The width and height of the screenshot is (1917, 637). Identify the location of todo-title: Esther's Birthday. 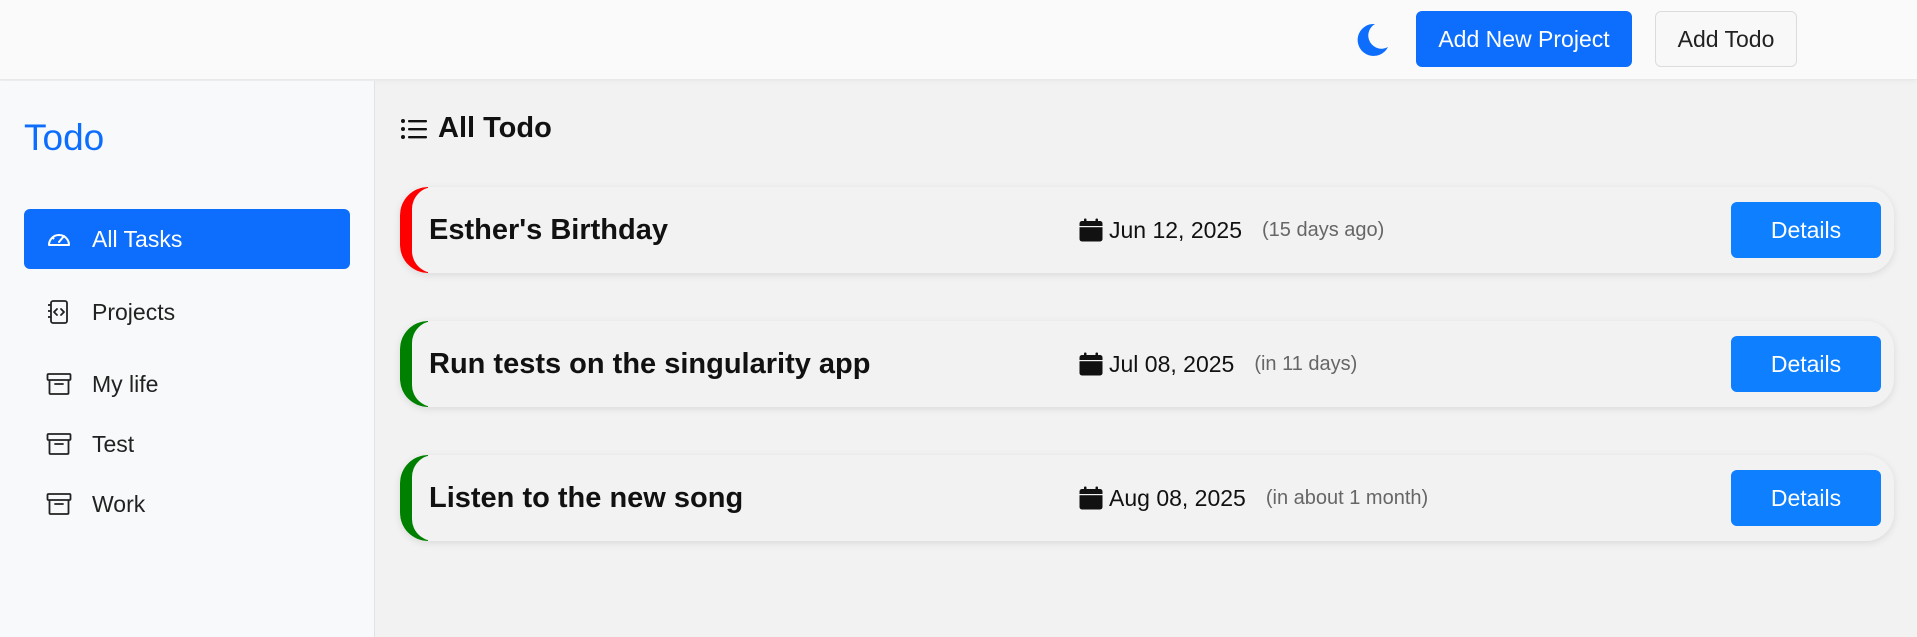
(548, 229).